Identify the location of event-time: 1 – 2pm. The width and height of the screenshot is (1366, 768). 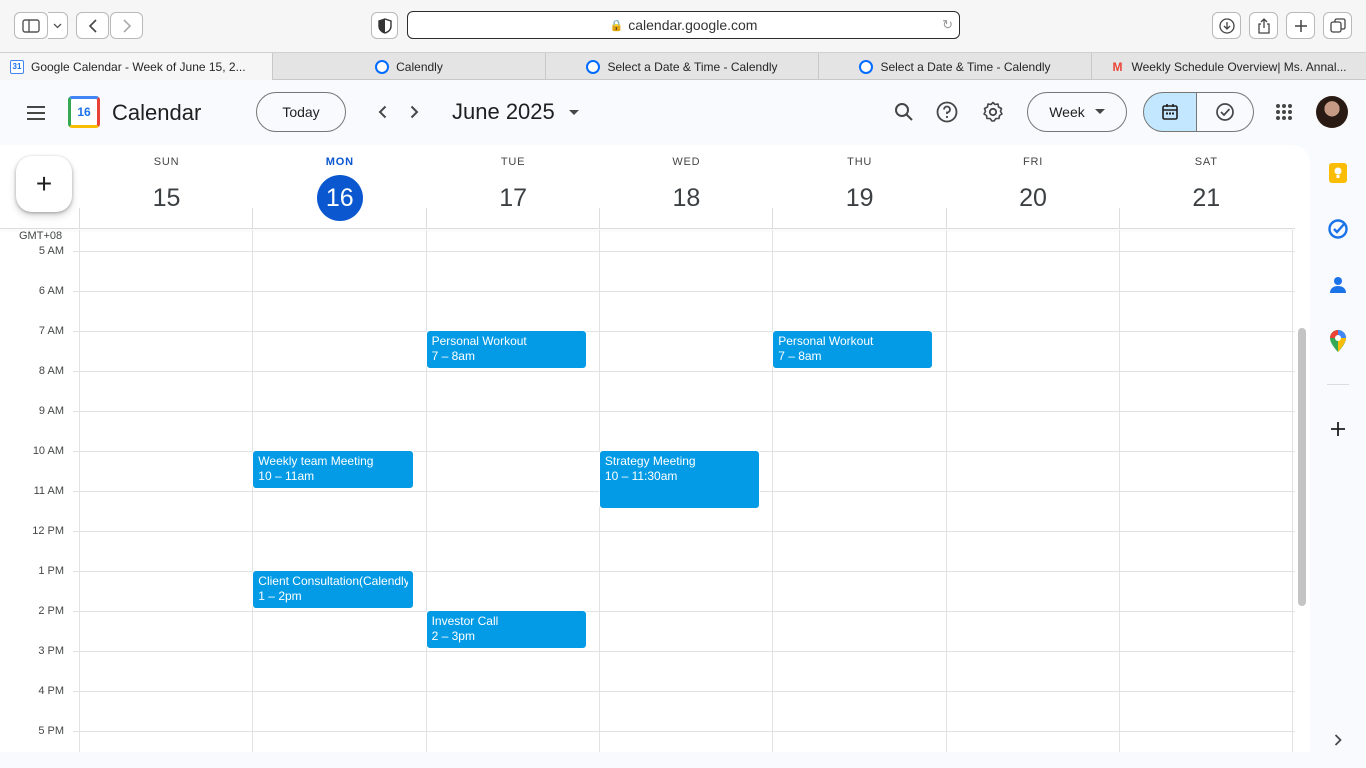
(280, 596).